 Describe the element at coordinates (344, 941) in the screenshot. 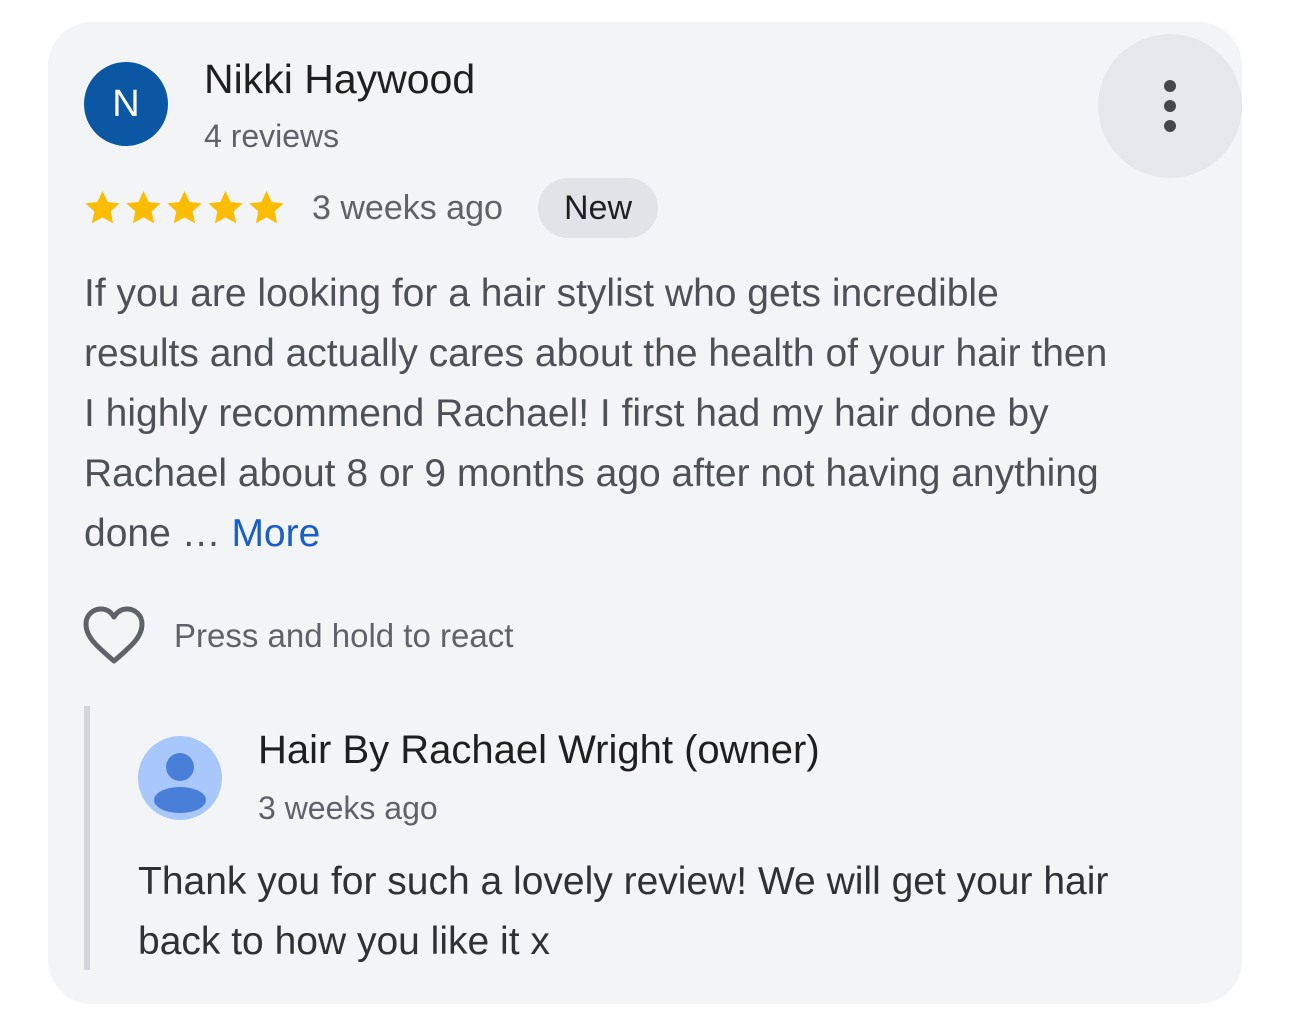

I see `owner-reply-line: back to how you like it x` at that location.